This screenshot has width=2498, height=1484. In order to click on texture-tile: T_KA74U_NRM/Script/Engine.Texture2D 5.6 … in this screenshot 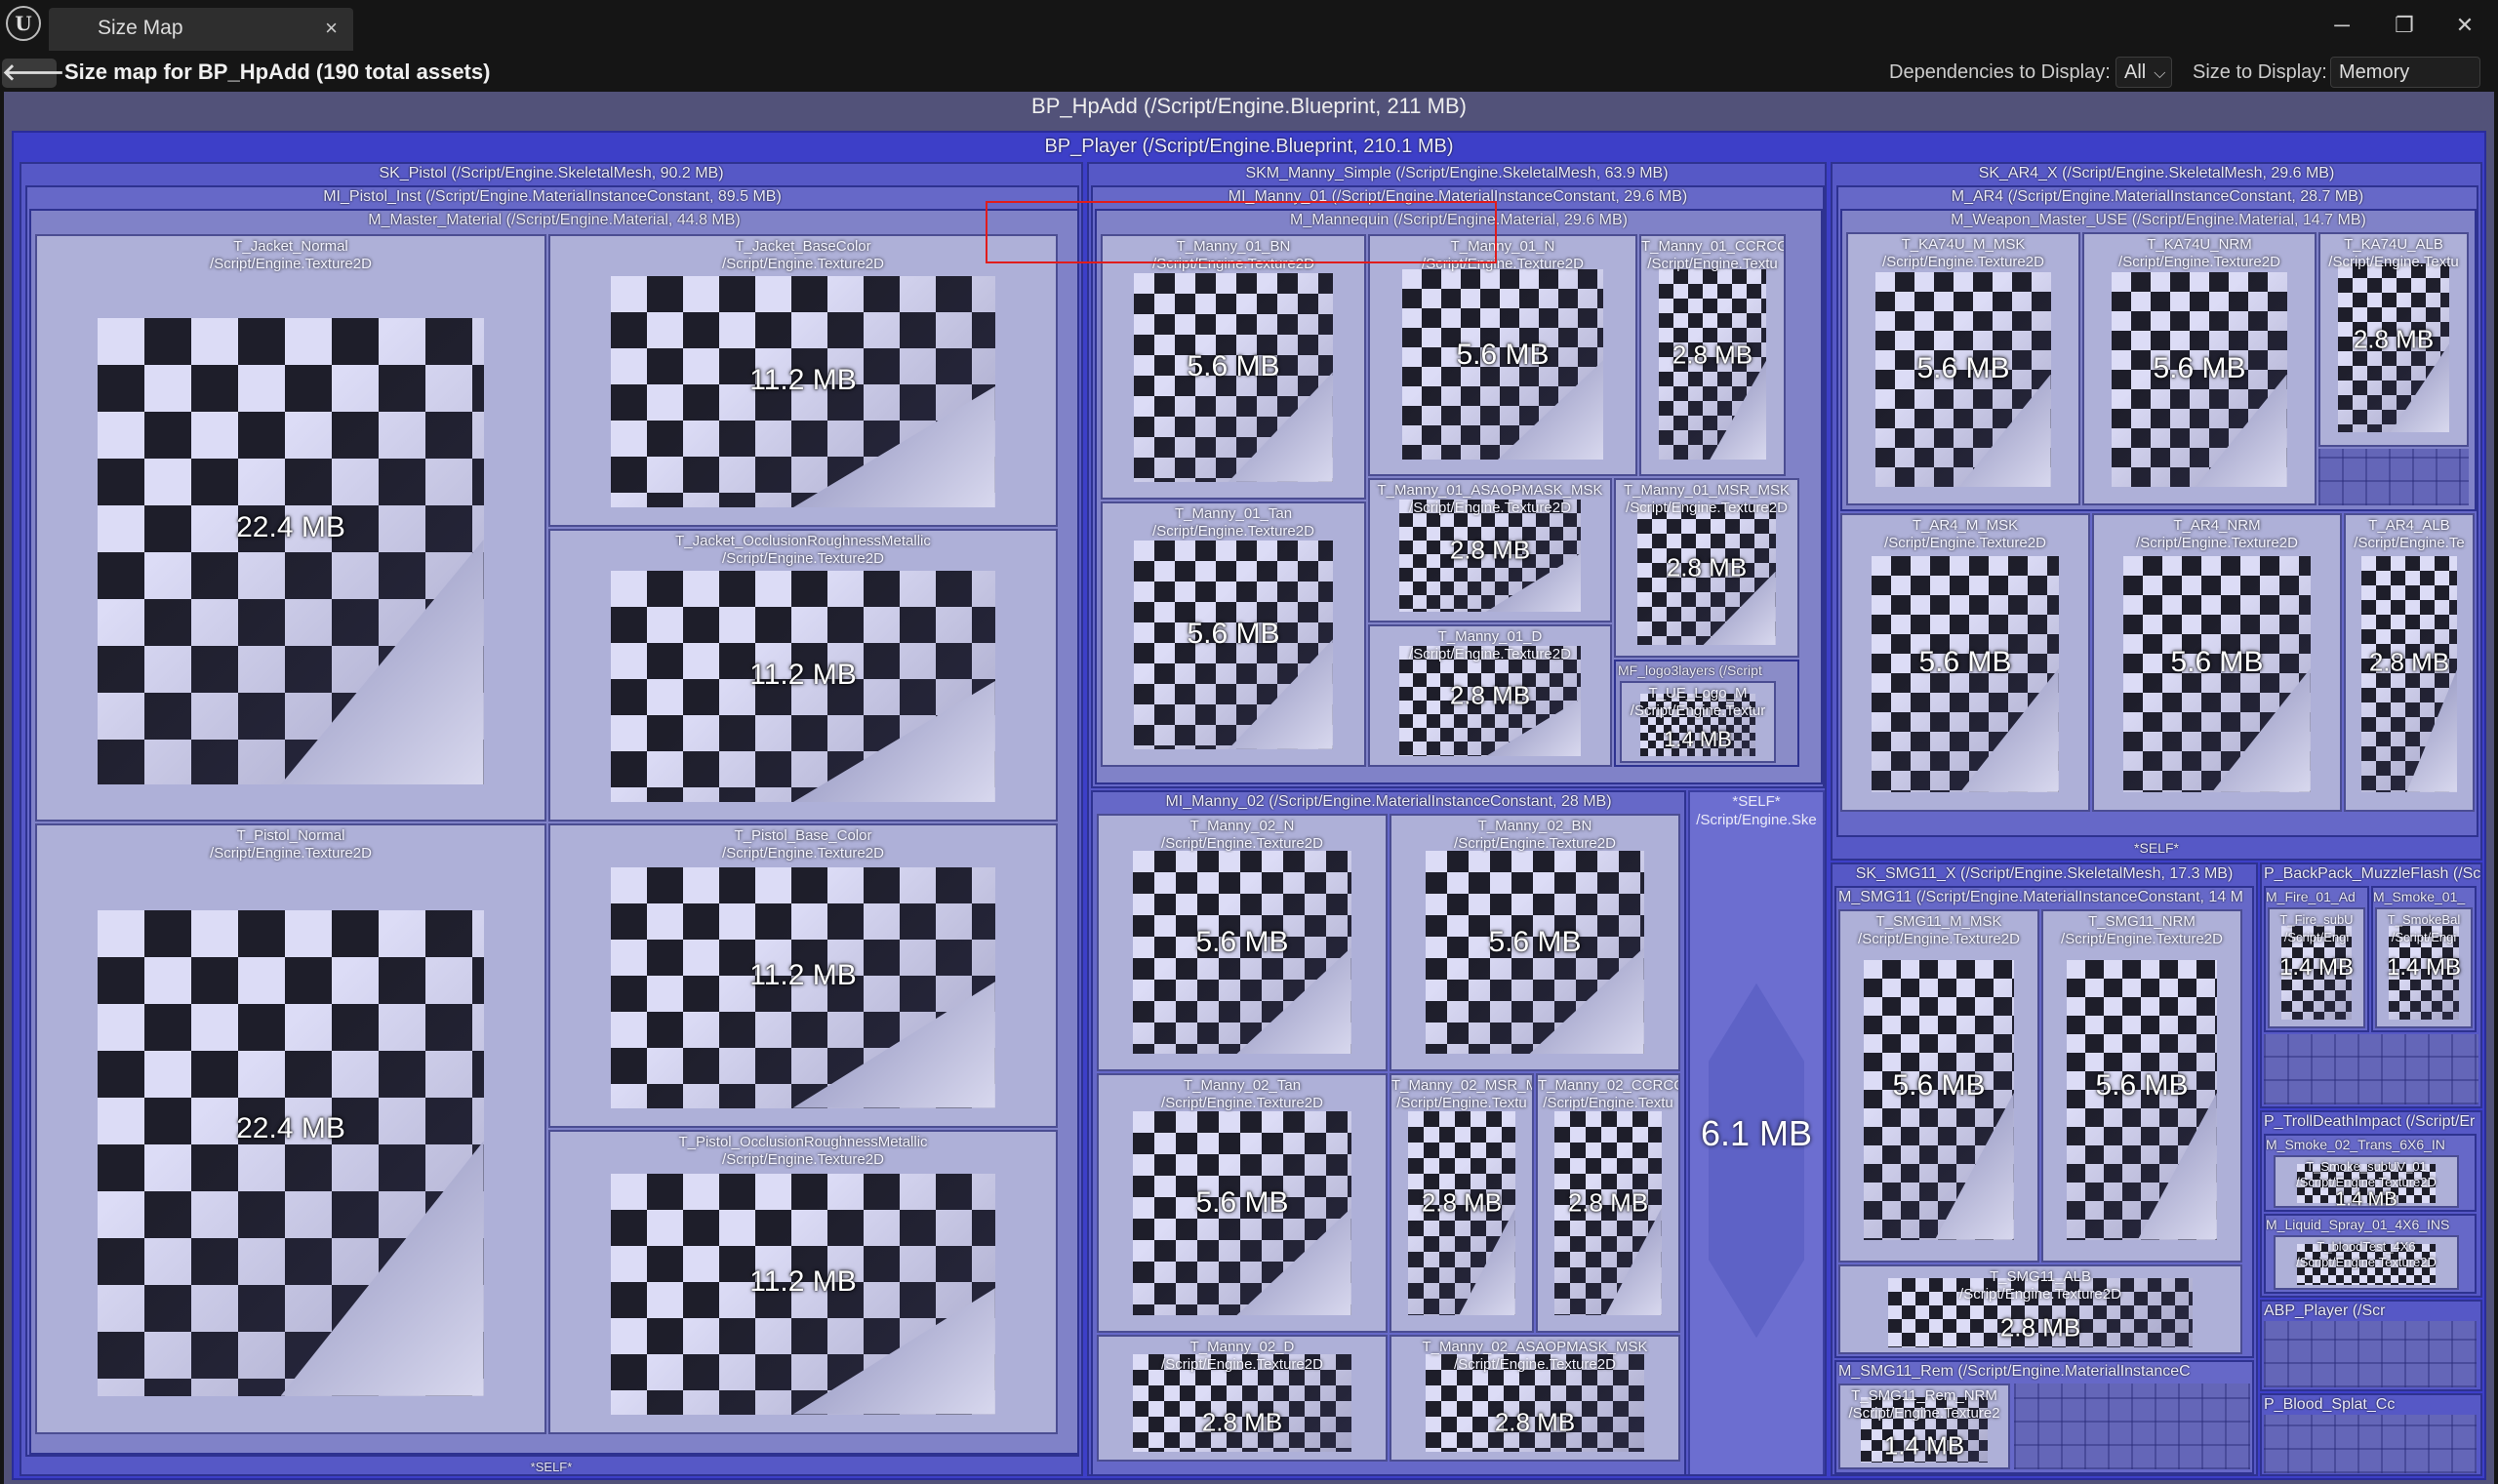, I will do `click(2199, 368)`.